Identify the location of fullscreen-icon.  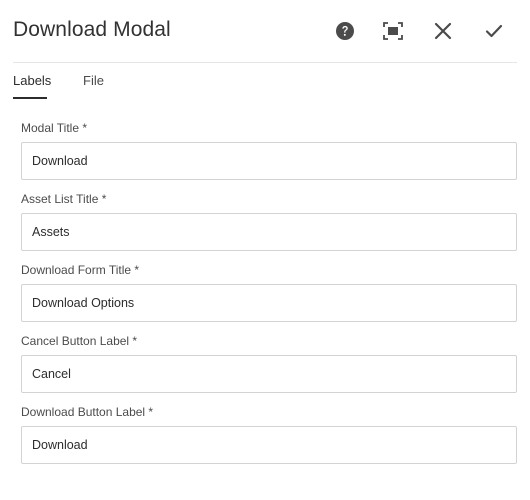
(393, 31).